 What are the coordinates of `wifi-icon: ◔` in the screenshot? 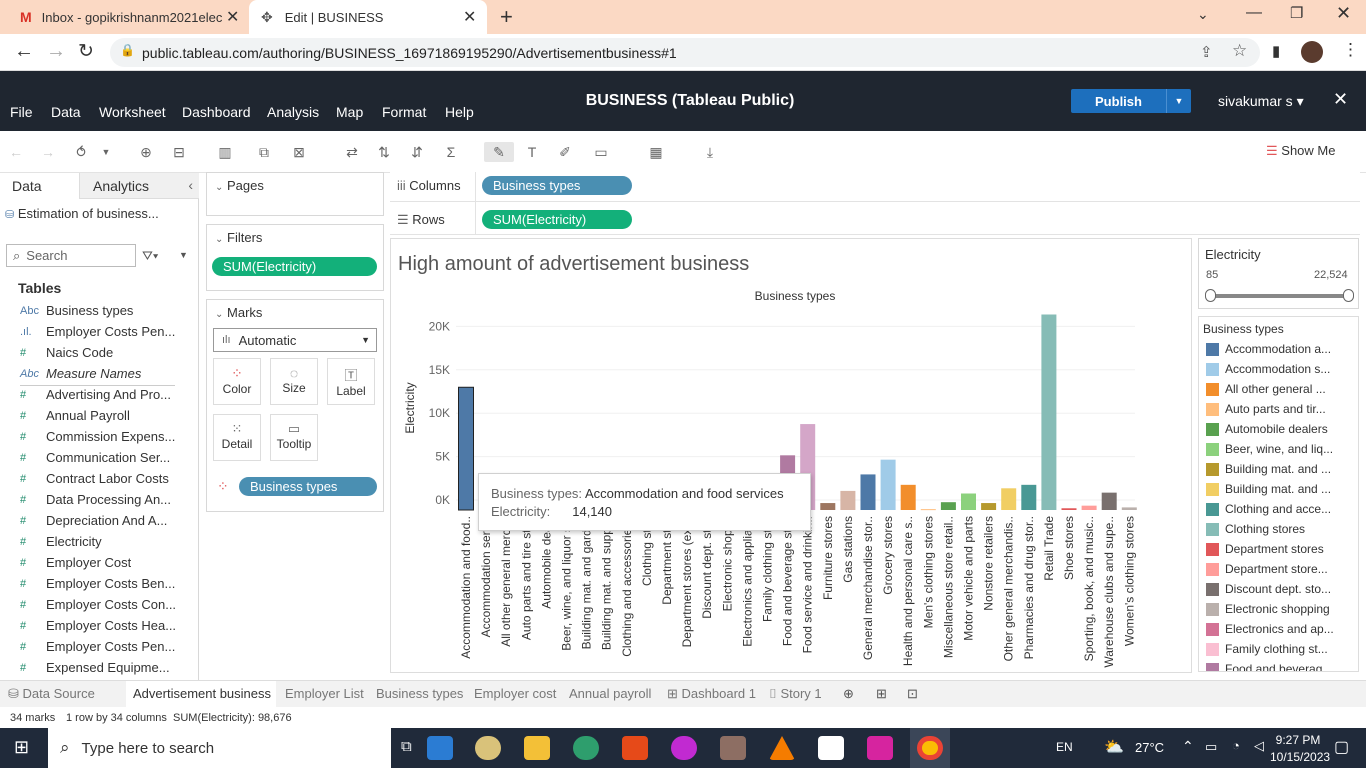 It's located at (1236, 745).